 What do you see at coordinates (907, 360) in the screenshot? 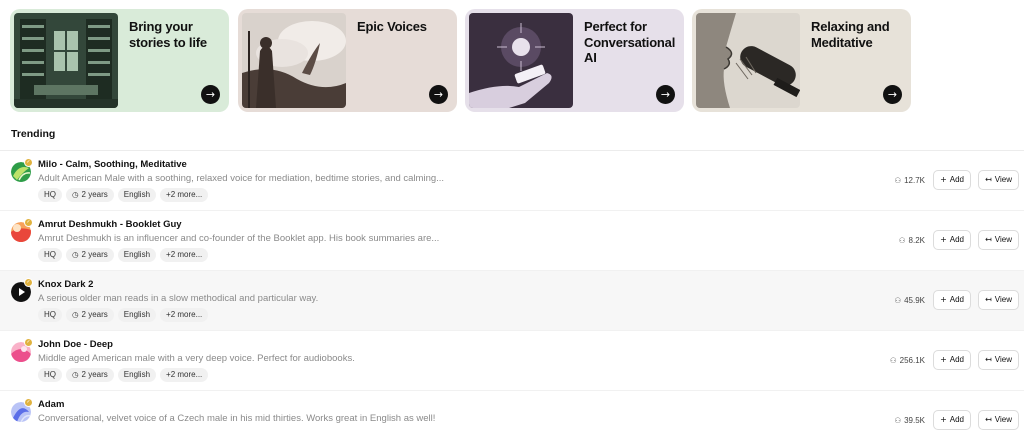
I see `usage-count: ⚇ 256.1K` at bounding box center [907, 360].